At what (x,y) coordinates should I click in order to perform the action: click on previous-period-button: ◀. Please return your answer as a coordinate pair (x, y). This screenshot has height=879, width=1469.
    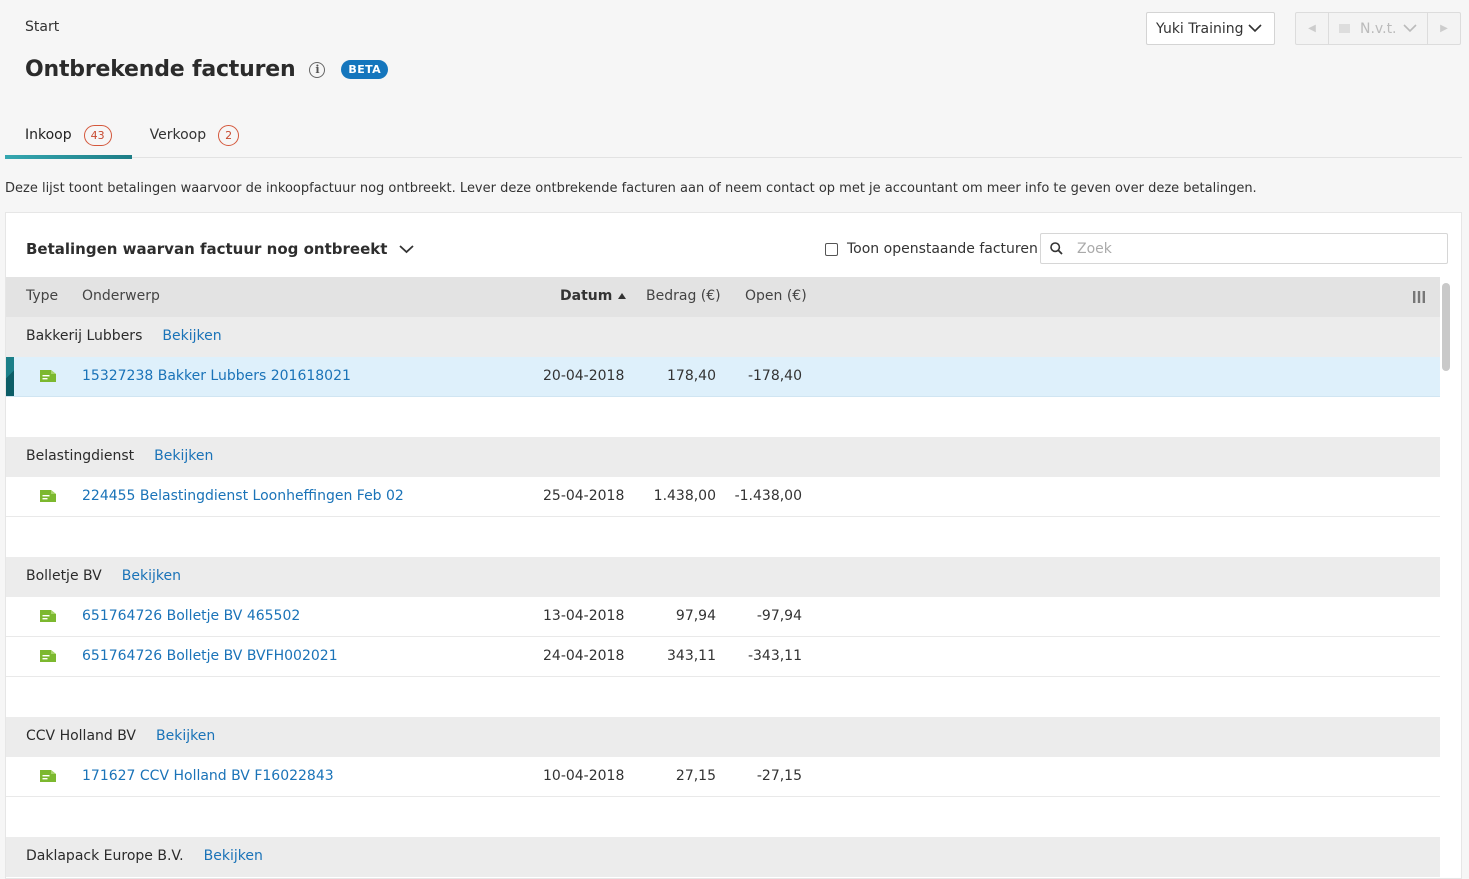
    Looking at the image, I should click on (1312, 28).